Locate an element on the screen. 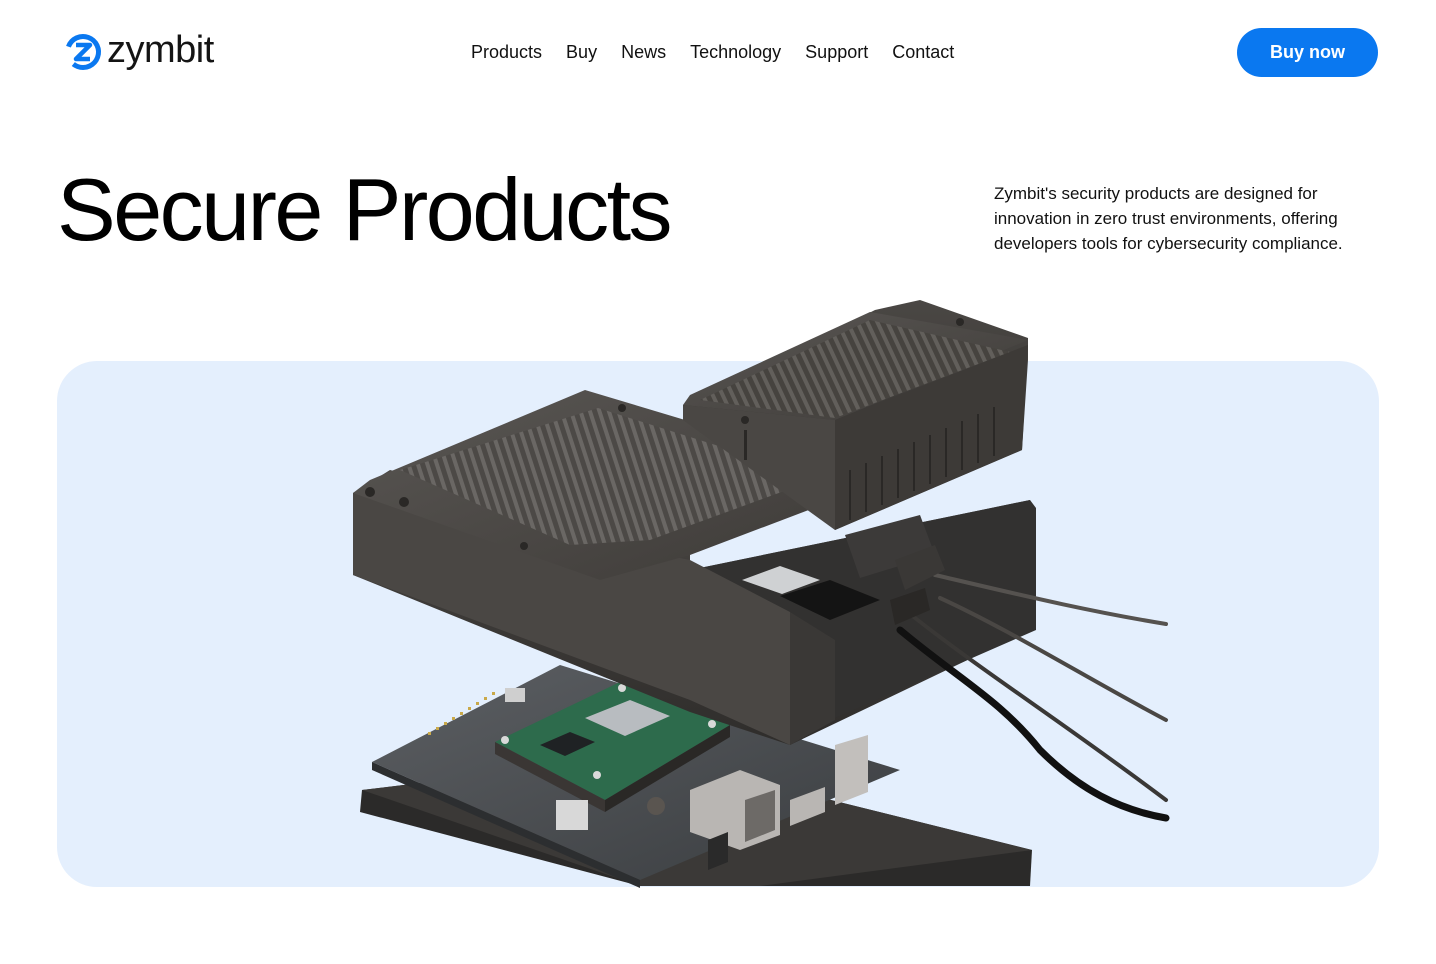 The height and width of the screenshot is (964, 1436). nav-item-contact: Contact is located at coordinates (923, 52).